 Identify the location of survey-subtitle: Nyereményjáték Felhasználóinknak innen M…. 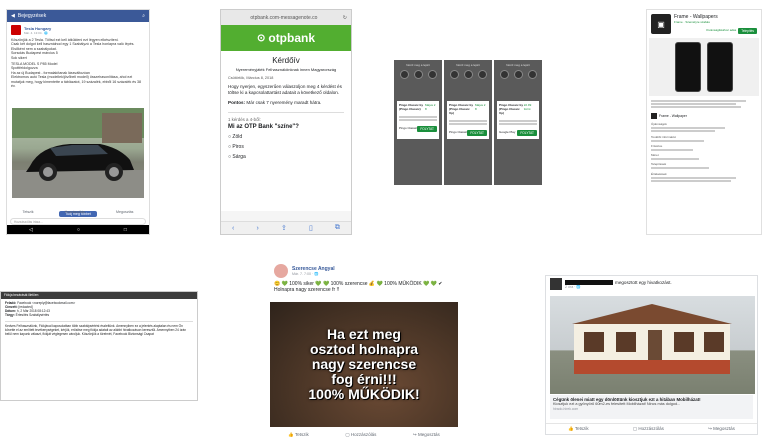
(286, 69).